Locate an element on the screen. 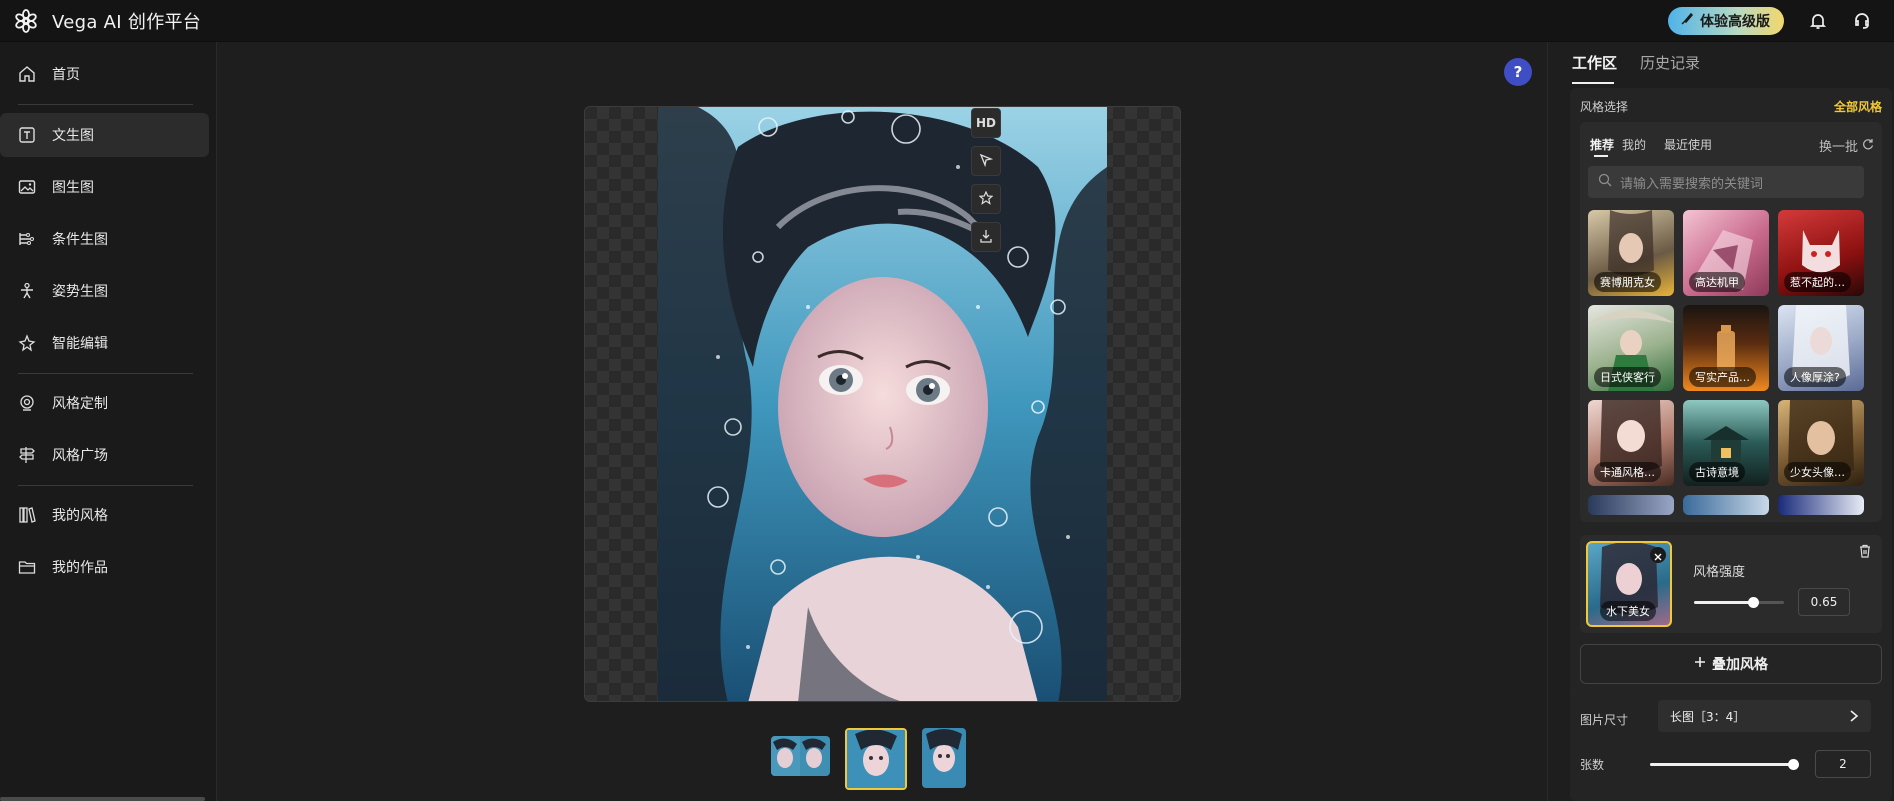  sidebar-item-label: 文生图 is located at coordinates (73, 136).